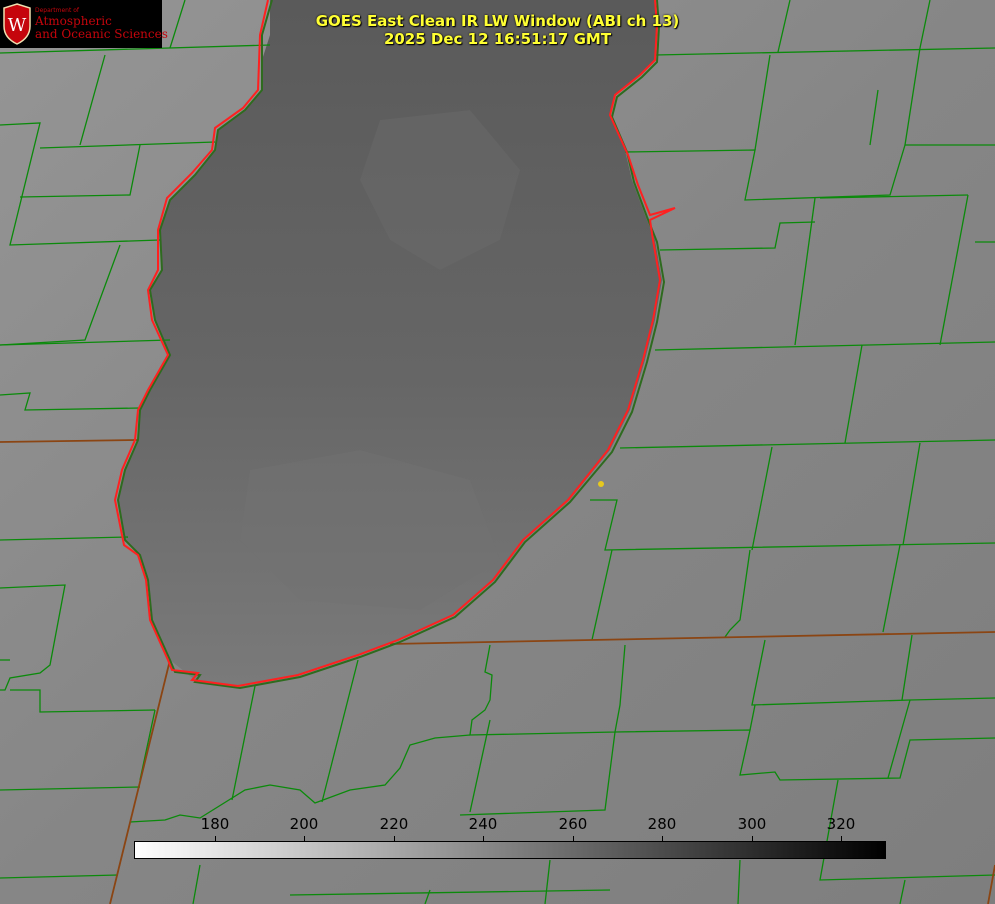 Image resolution: width=995 pixels, height=904 pixels. What do you see at coordinates (497, 39) in the screenshot?
I see `title-line-timestamp: 2025 Dec 12 16:51:17 GMT` at bounding box center [497, 39].